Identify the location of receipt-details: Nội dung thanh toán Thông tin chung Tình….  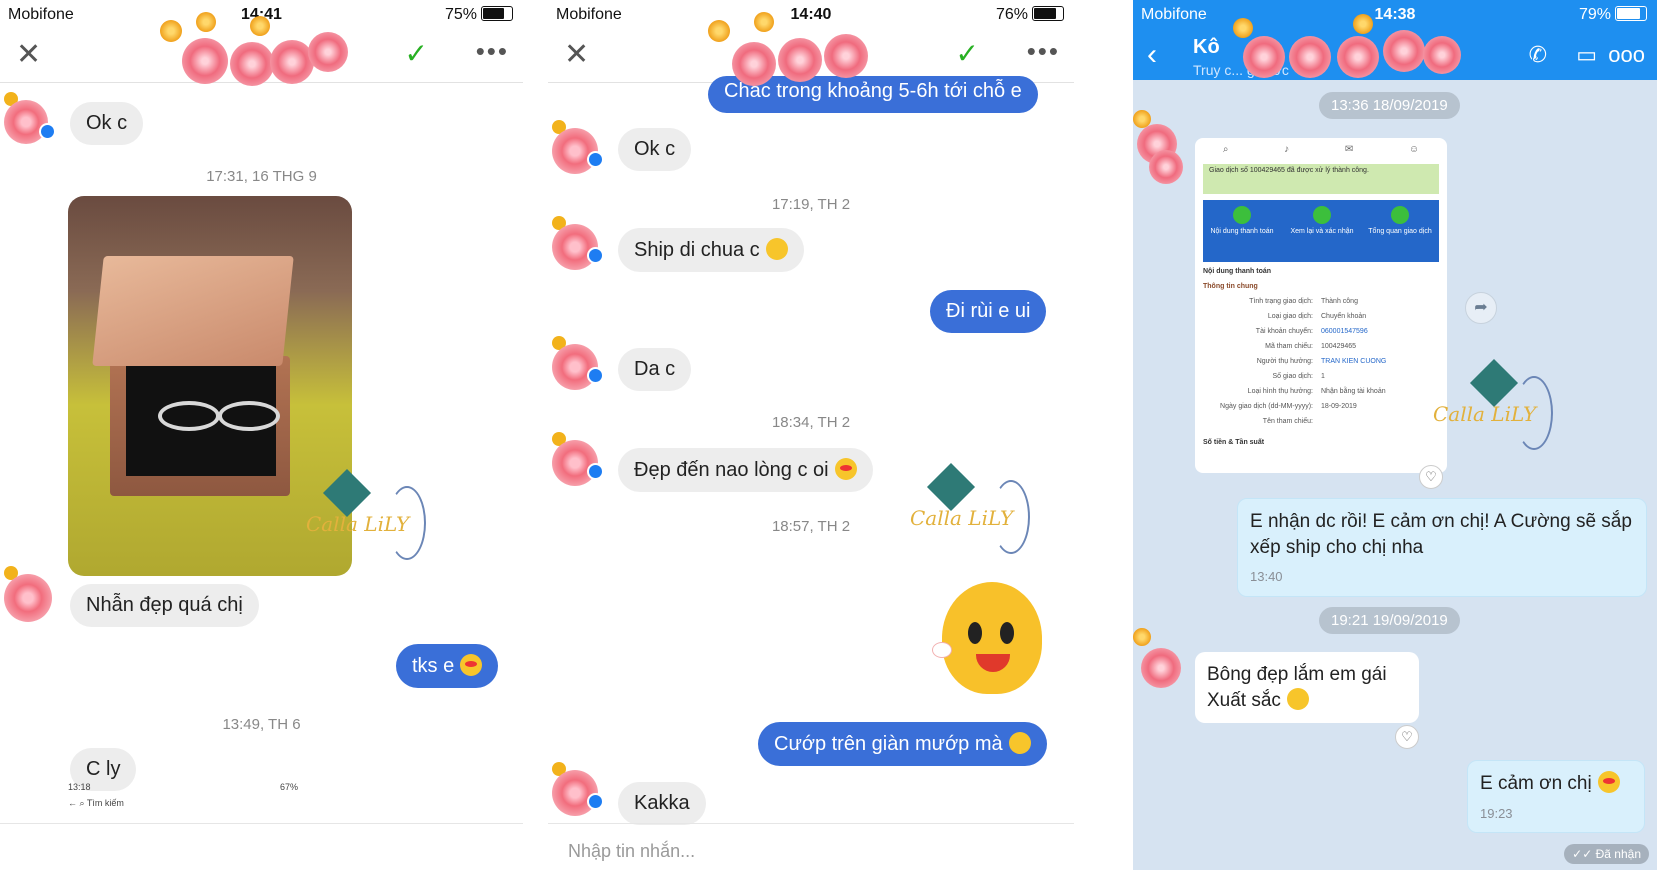
(1295, 357).